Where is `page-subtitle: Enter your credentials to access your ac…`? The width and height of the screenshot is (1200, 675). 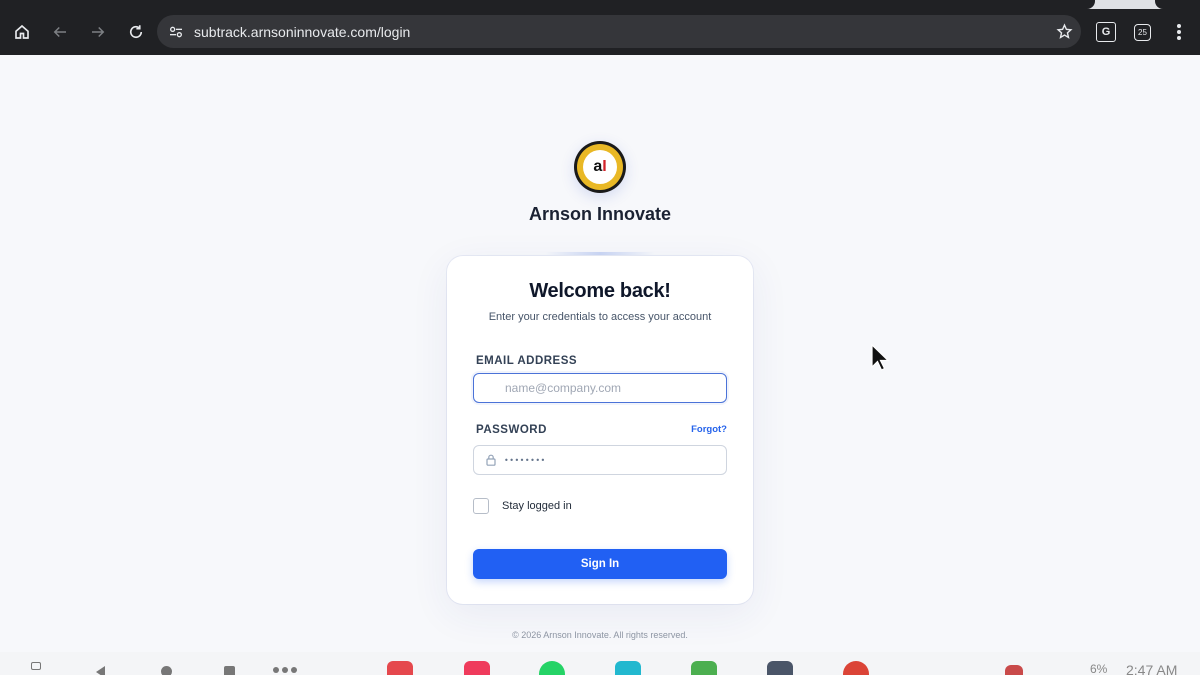 page-subtitle: Enter your credentials to access your ac… is located at coordinates (600, 317).